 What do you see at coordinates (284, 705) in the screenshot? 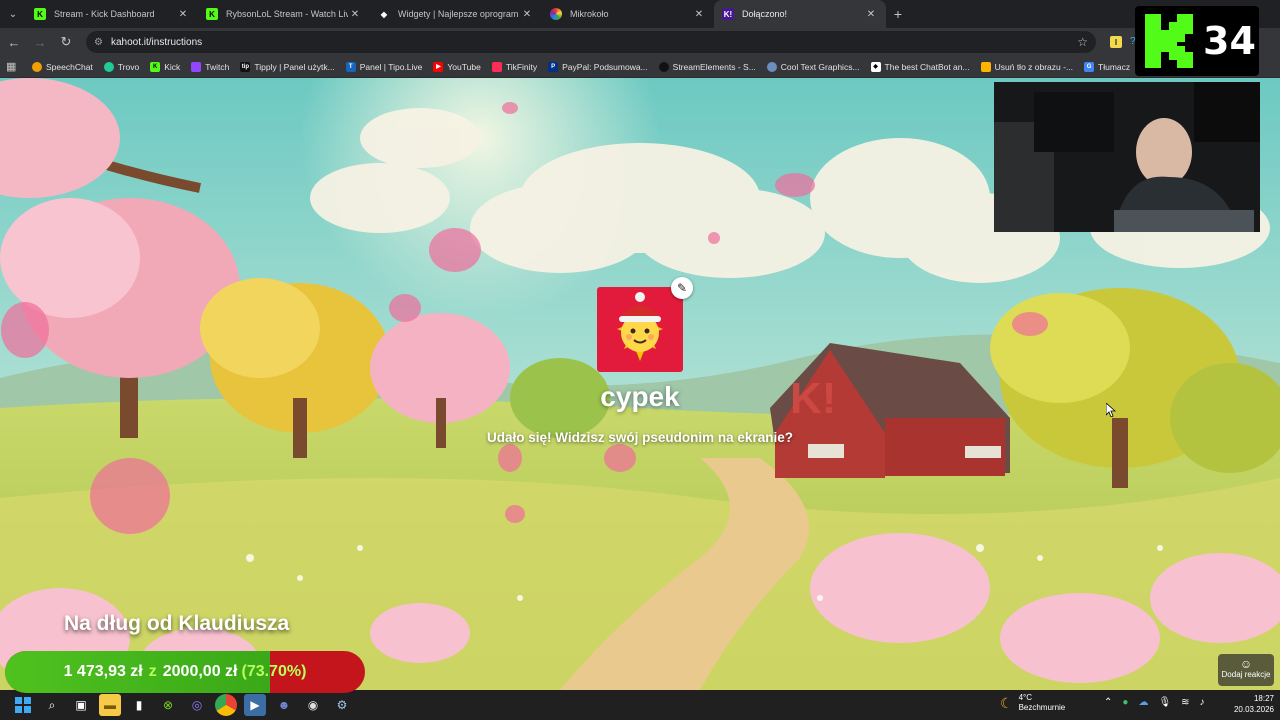
I see `discord-icon: ☻` at bounding box center [284, 705].